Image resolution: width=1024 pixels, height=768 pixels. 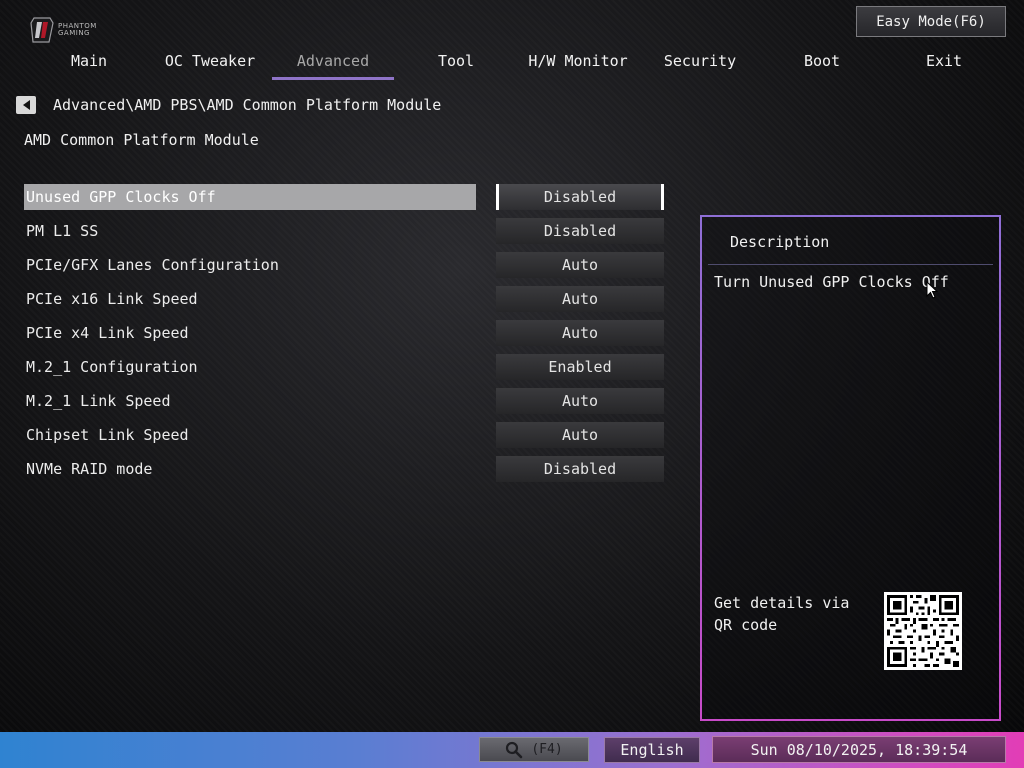 I want to click on easy-mode-button: Easy Mode(F6), so click(x=931, y=21).